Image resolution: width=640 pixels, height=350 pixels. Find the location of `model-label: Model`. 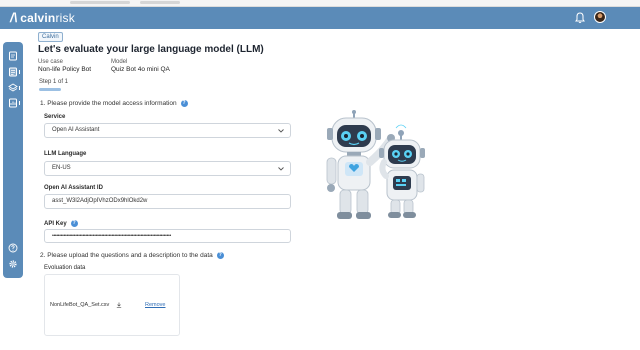

model-label: Model is located at coordinates (119, 62).